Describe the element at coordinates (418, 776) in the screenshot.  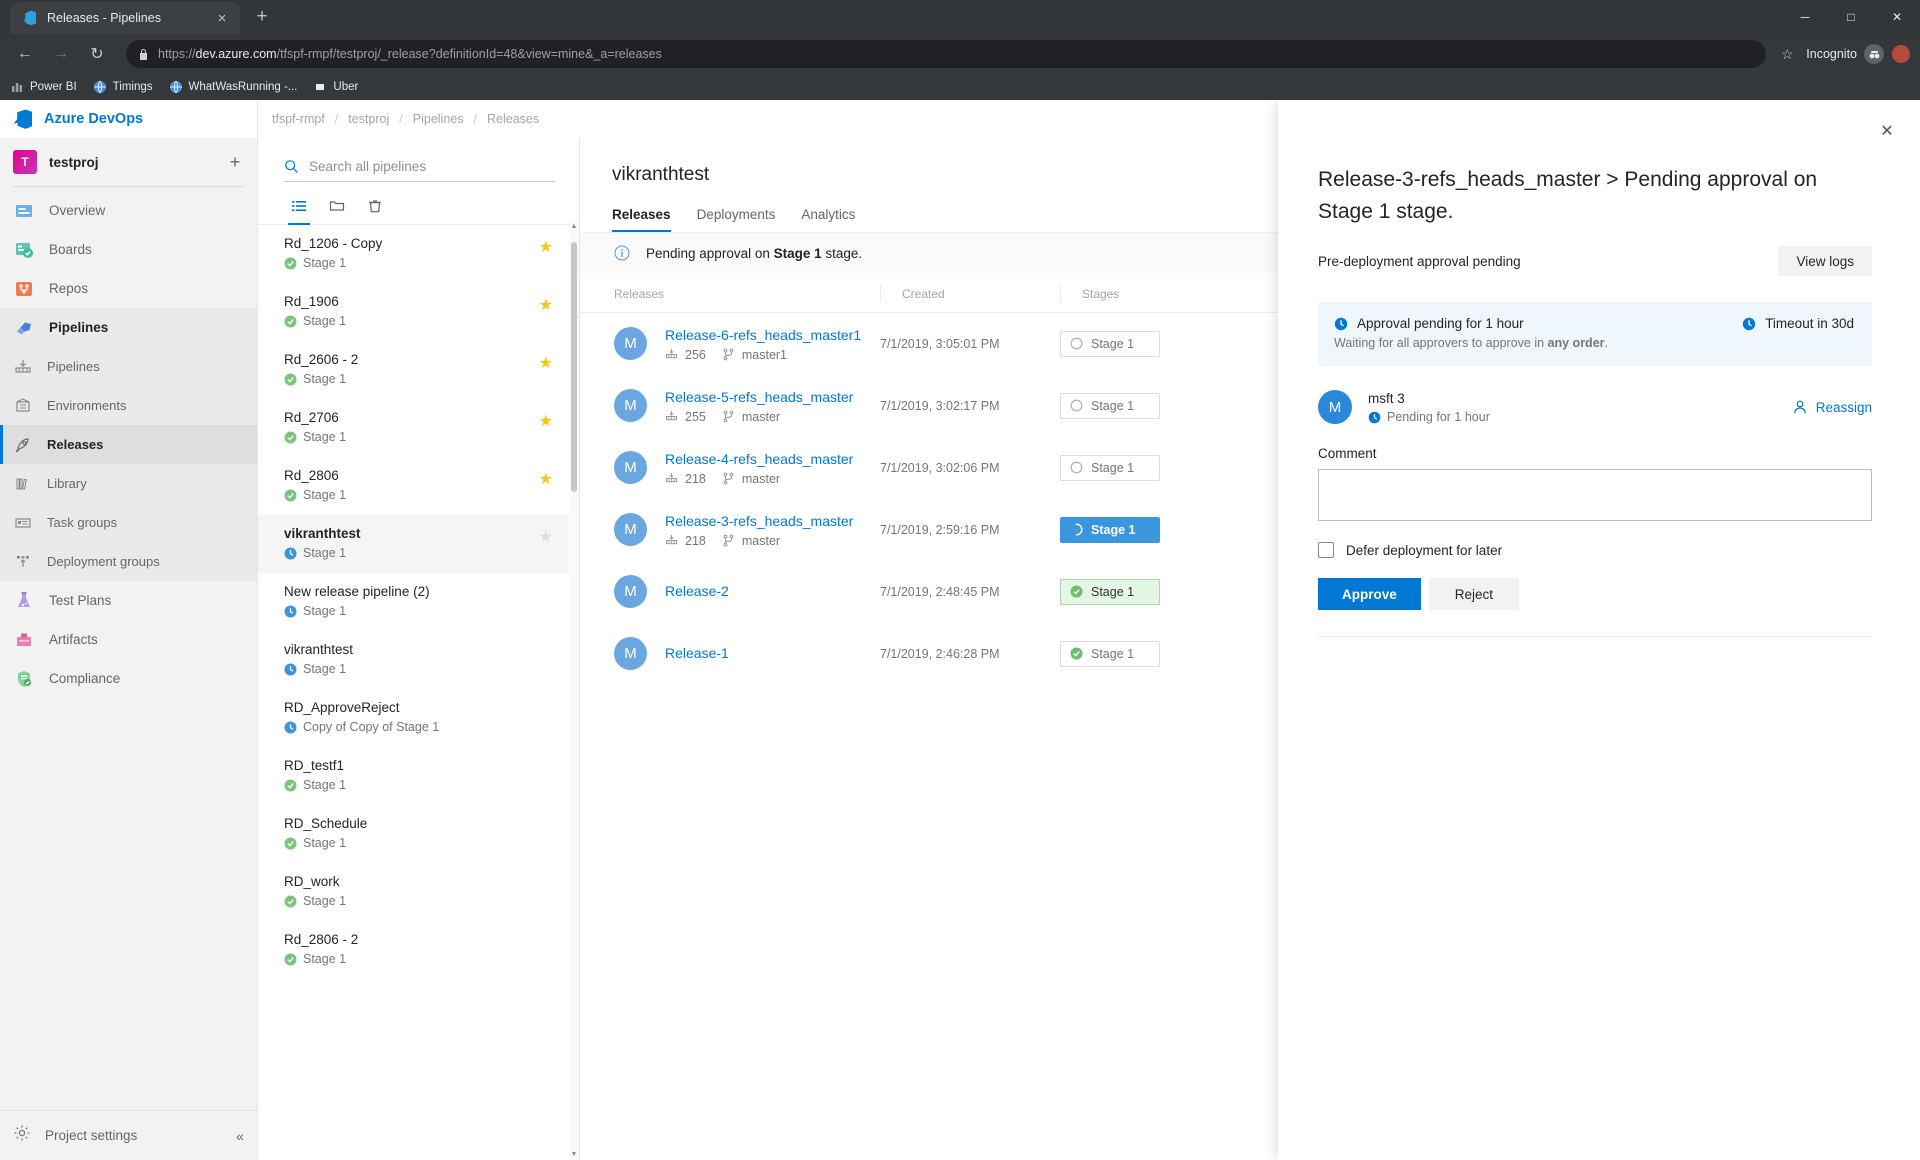
I see `list-item: RD_testf1 Stage 1` at that location.